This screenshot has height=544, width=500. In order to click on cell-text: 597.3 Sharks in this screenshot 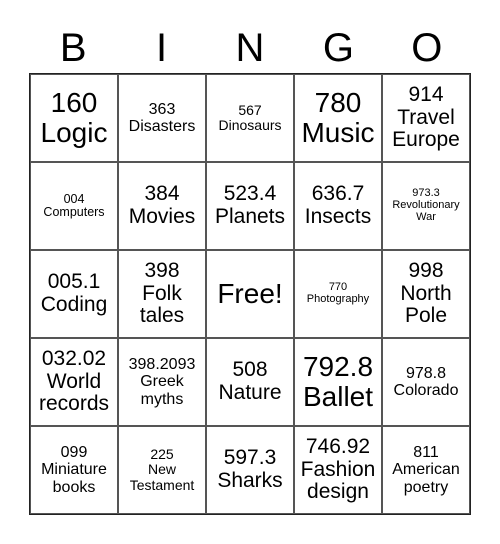, I will do `click(250, 469)`.